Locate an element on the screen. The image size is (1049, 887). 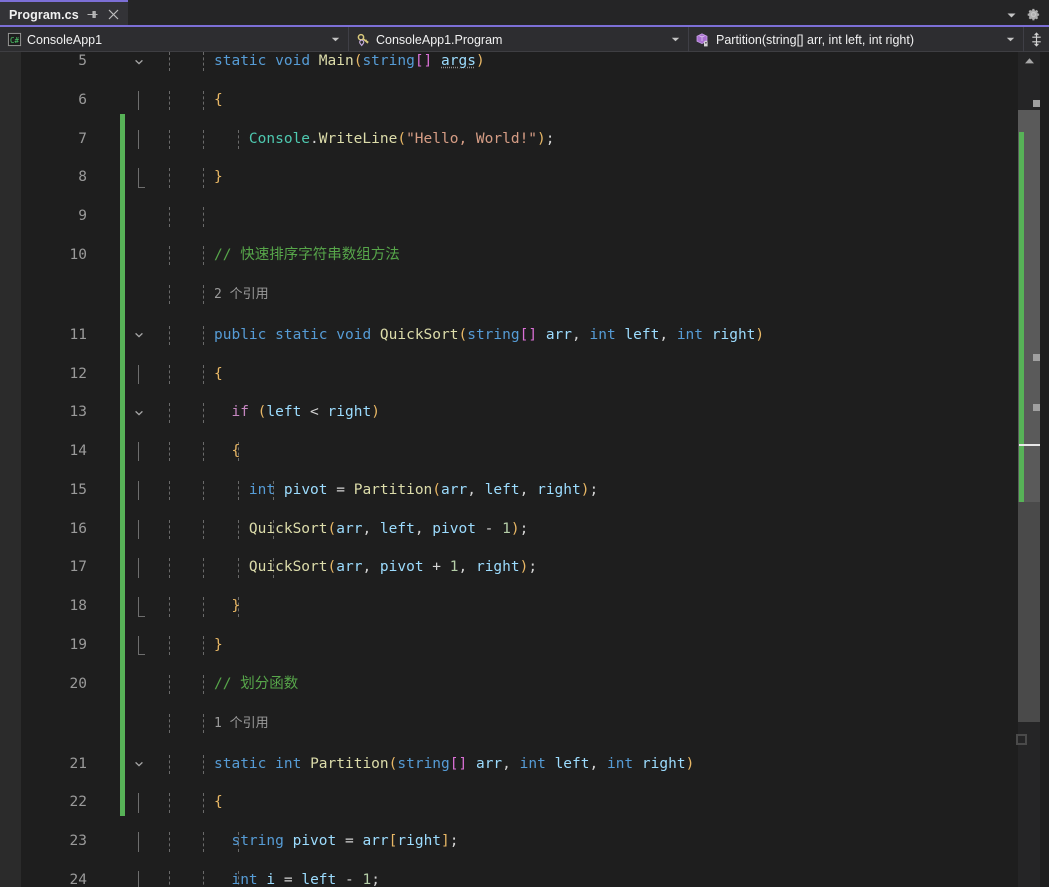
tab-strip-actions is located at coordinates (1027, 13).